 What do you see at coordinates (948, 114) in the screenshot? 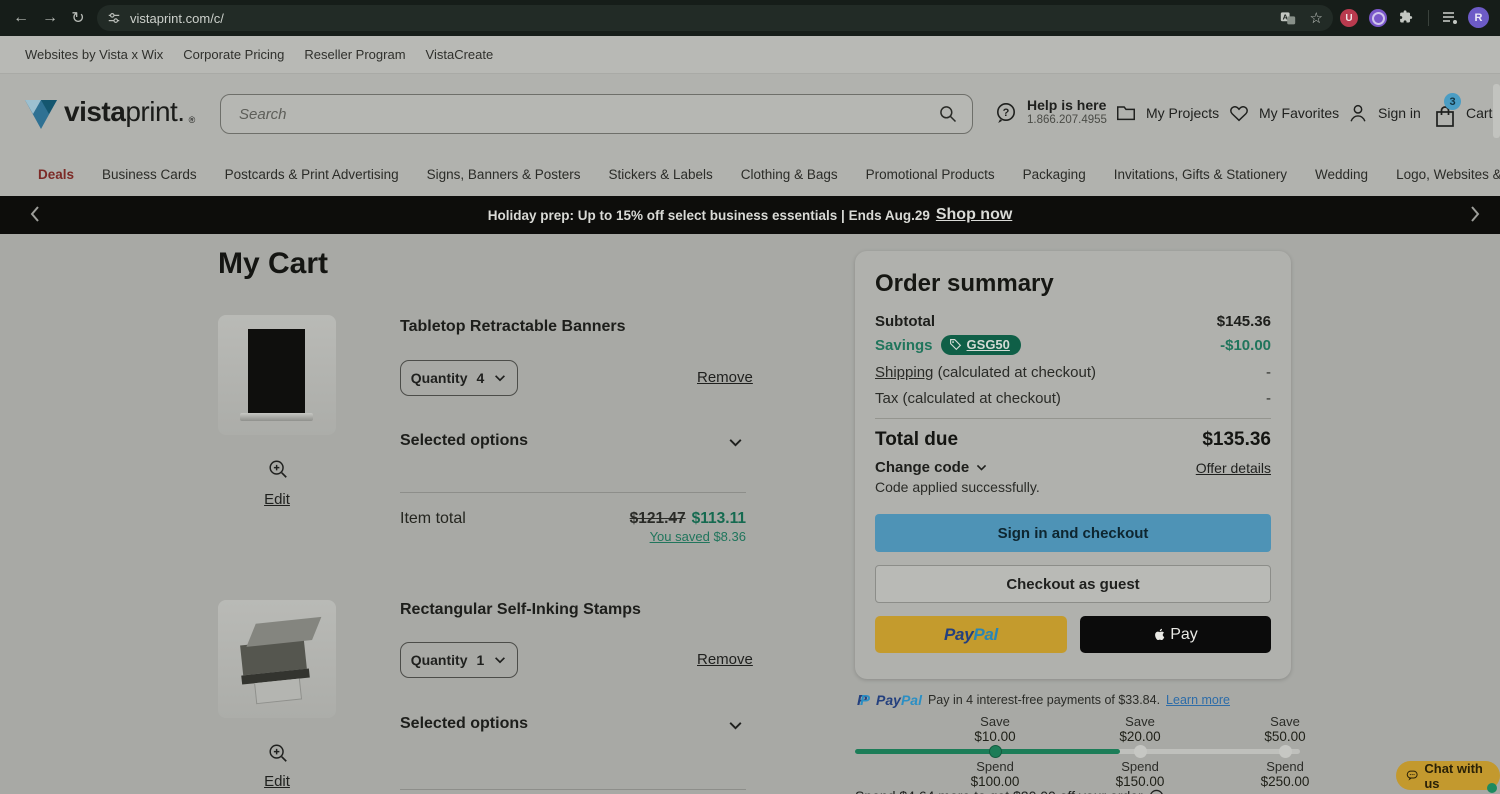
I see `search-icon` at bounding box center [948, 114].